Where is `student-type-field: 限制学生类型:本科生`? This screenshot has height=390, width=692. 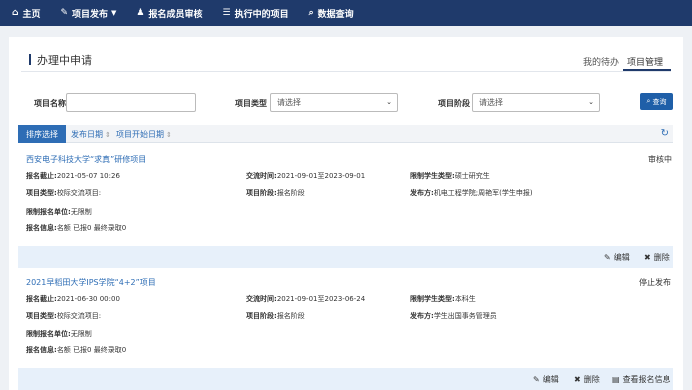
student-type-field: 限制学生类型:本科生 is located at coordinates (443, 299).